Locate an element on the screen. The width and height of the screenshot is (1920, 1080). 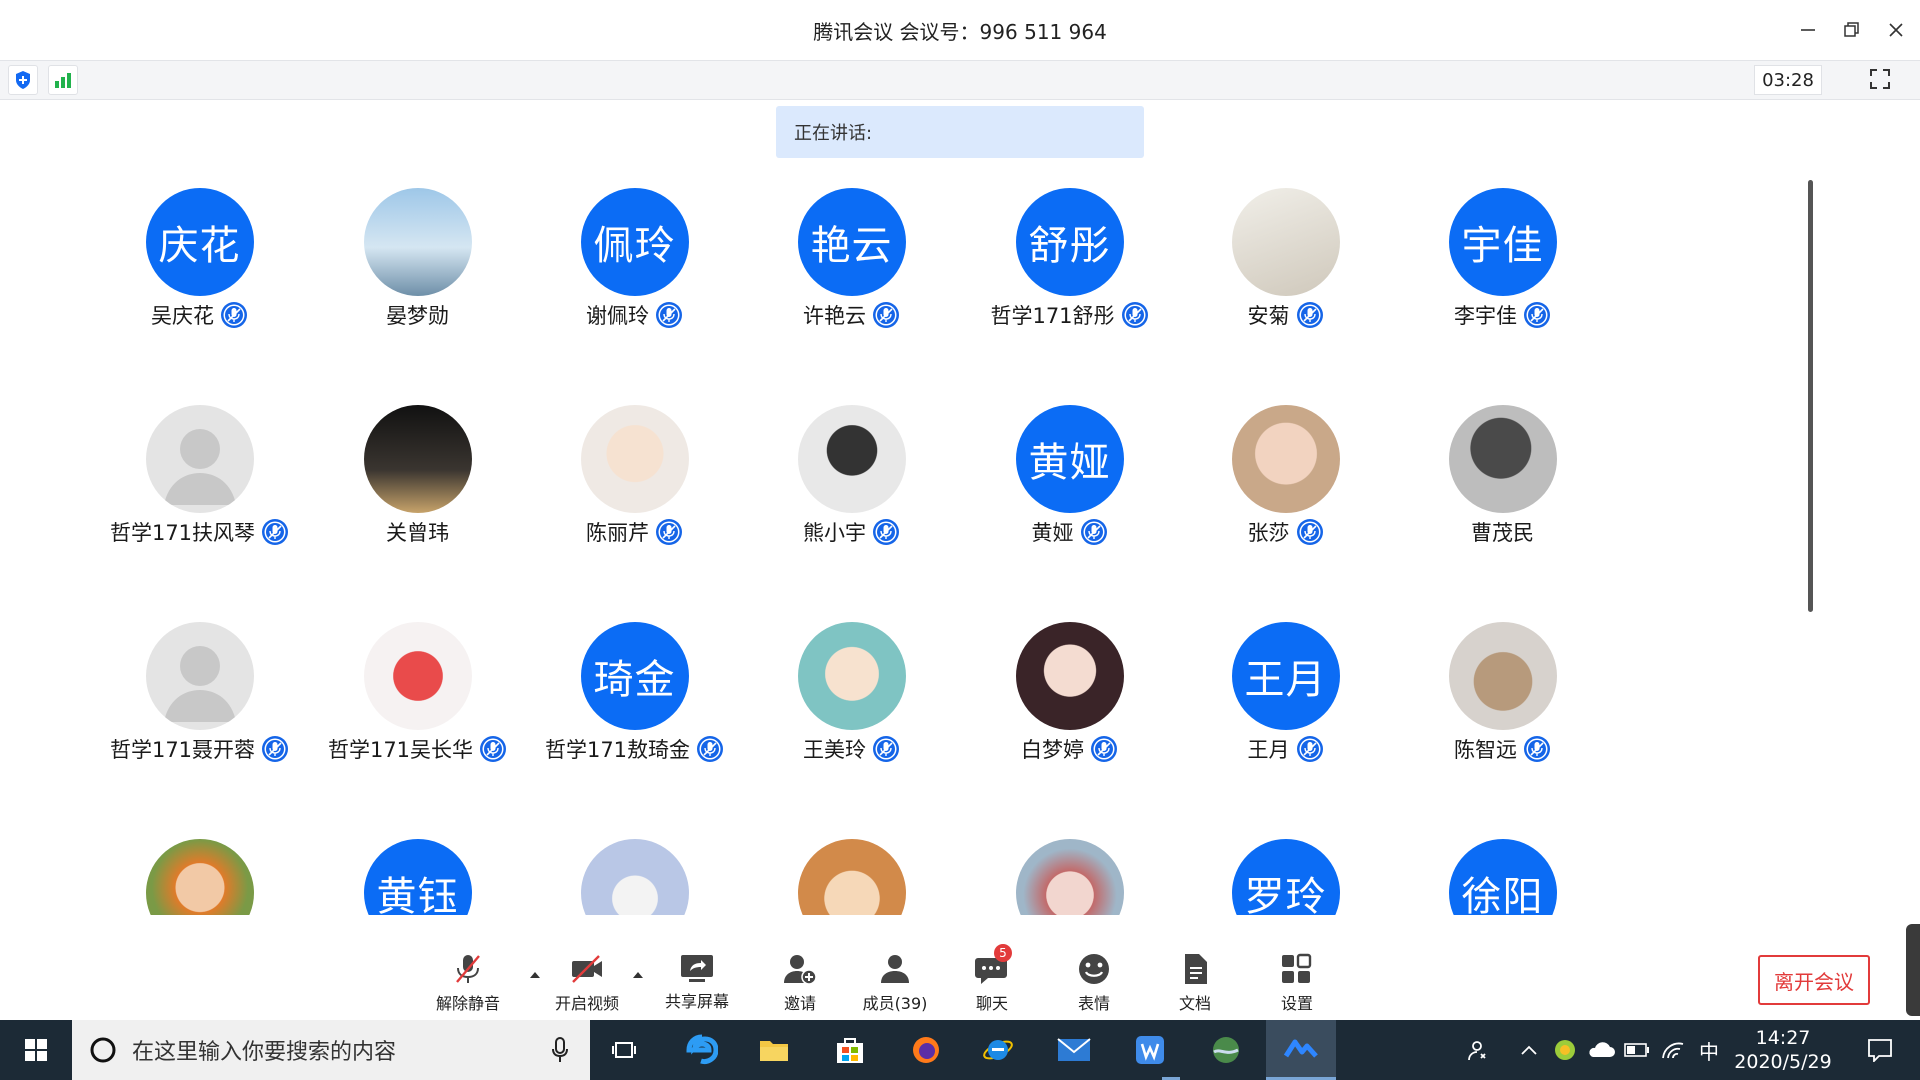
share-screen-button: 共享屏幕 is located at coordinates (697, 982).